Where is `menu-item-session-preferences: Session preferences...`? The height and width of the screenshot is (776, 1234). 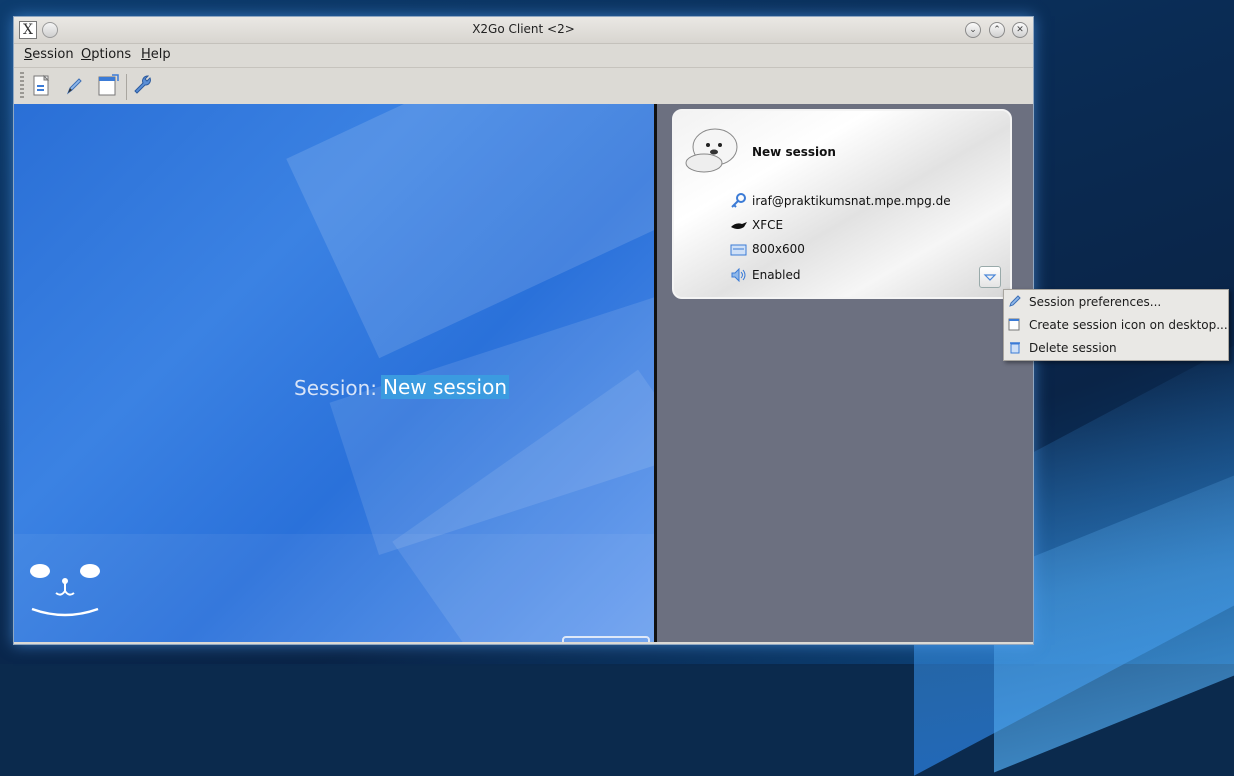
menu-item-session-preferences: Session preferences... is located at coordinates (1116, 302).